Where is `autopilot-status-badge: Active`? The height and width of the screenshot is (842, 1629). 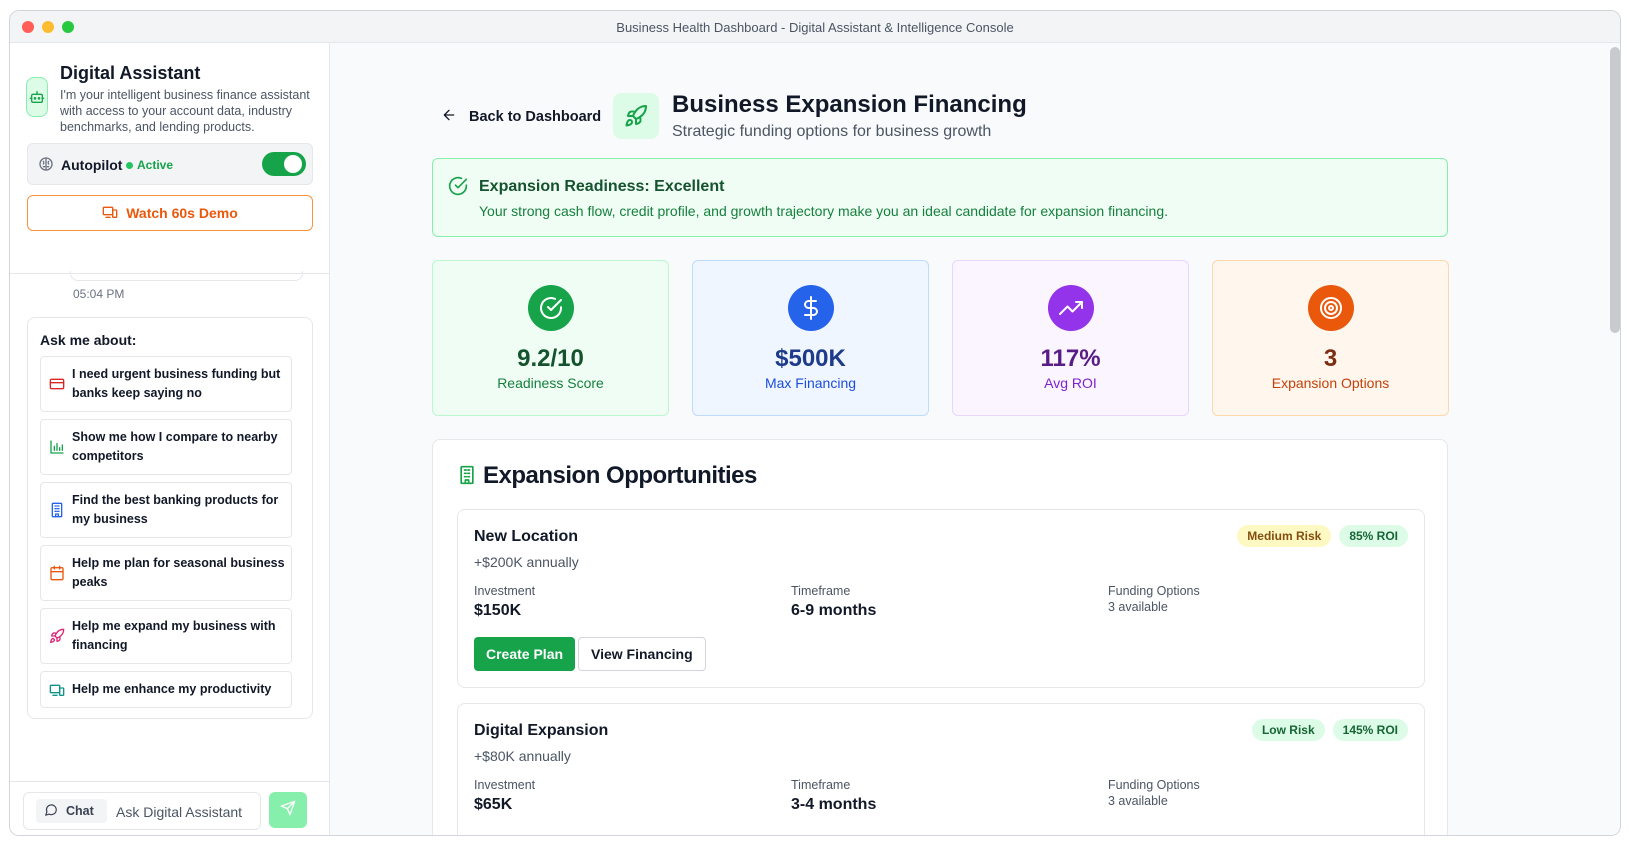
autopilot-status-badge: Active is located at coordinates (149, 165).